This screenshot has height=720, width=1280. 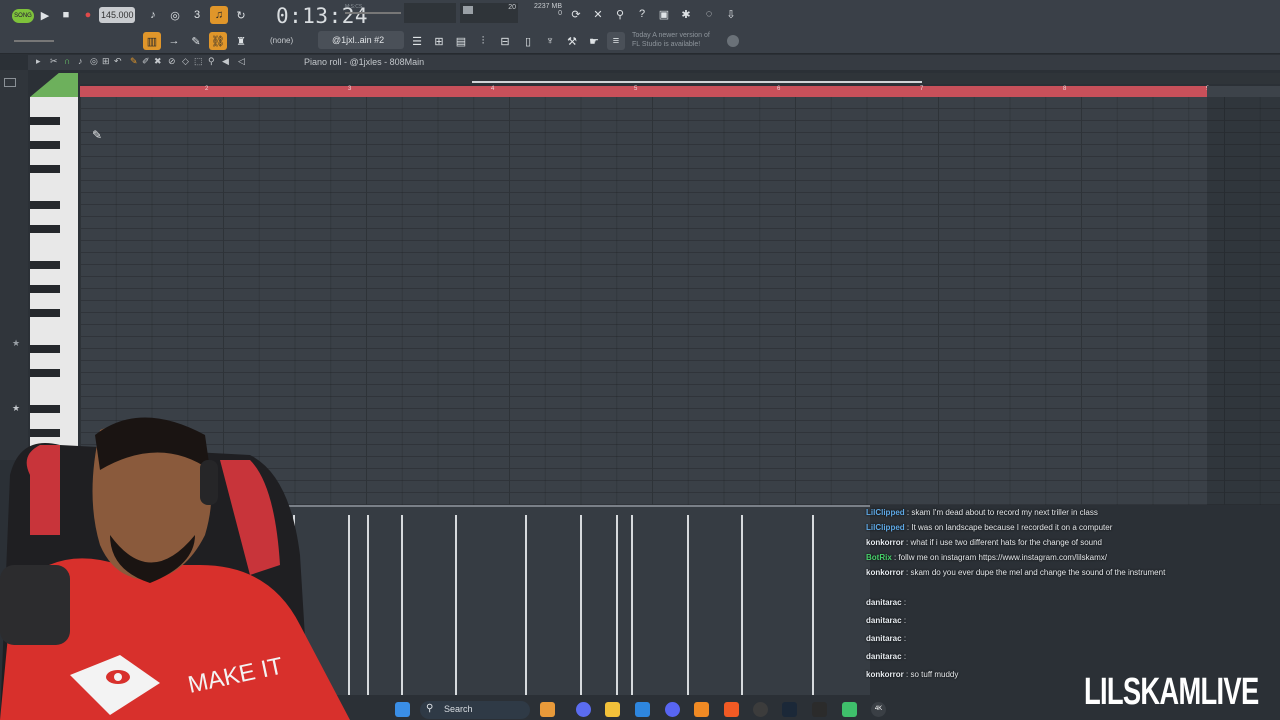 I want to click on news-close-icon, so click(x=733, y=41).